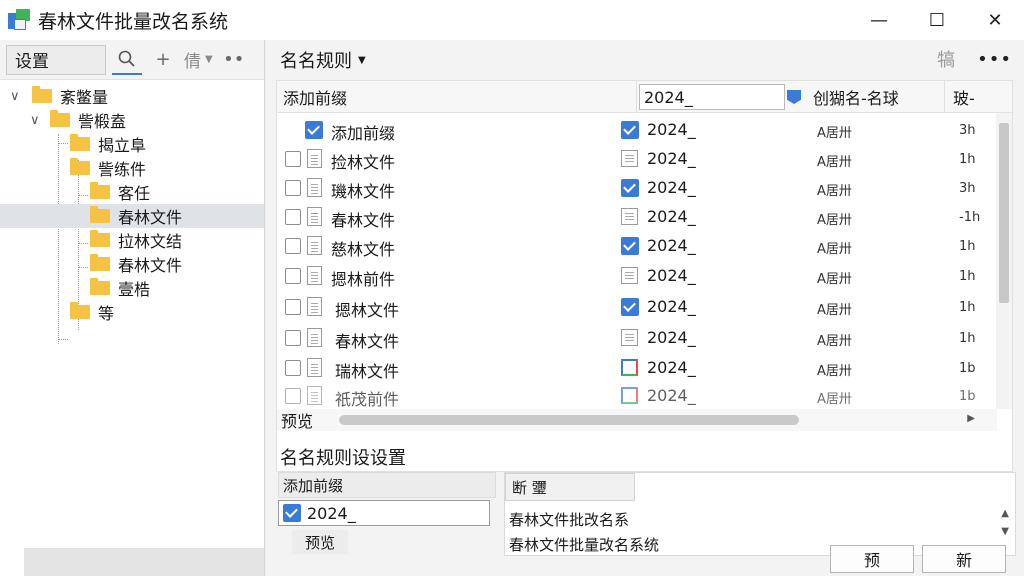  What do you see at coordinates (712, 97) in the screenshot?
I see `prefix-filter-input: 2024_` at bounding box center [712, 97].